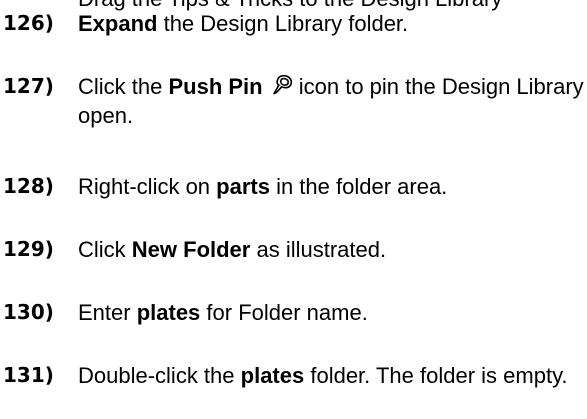 This screenshot has height=419, width=587. I want to click on step-number: 129), so click(28, 249).